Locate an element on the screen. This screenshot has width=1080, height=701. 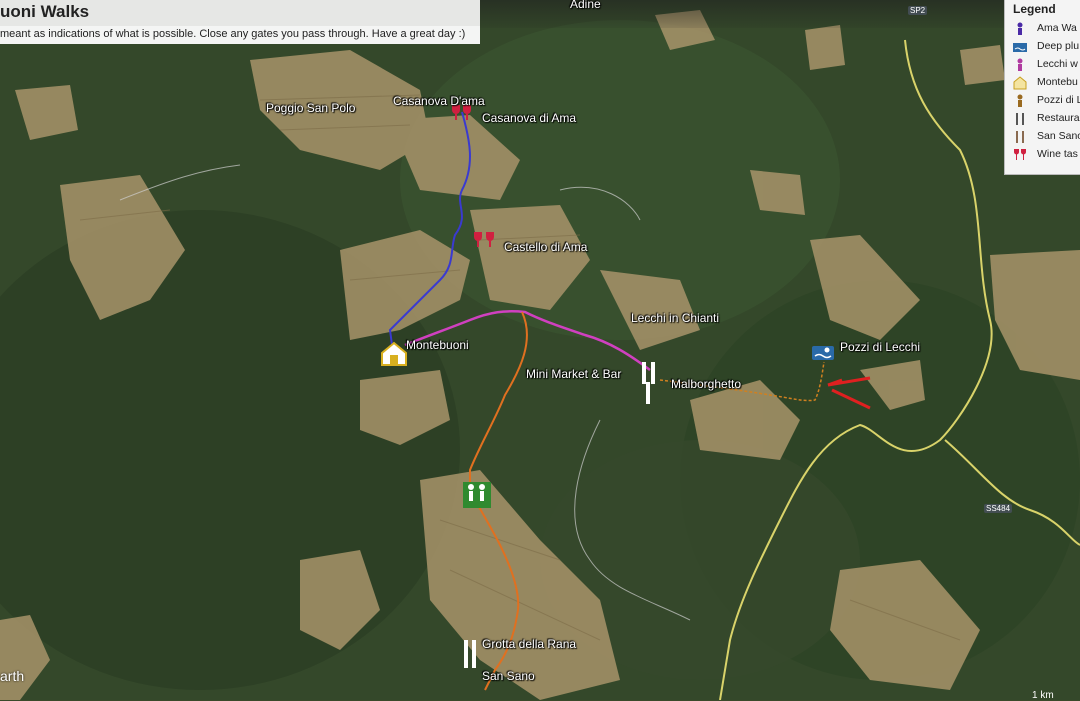
place-label-lecchi-in-chianti: Lecchi in Chianti is located at coordinates (675, 318).